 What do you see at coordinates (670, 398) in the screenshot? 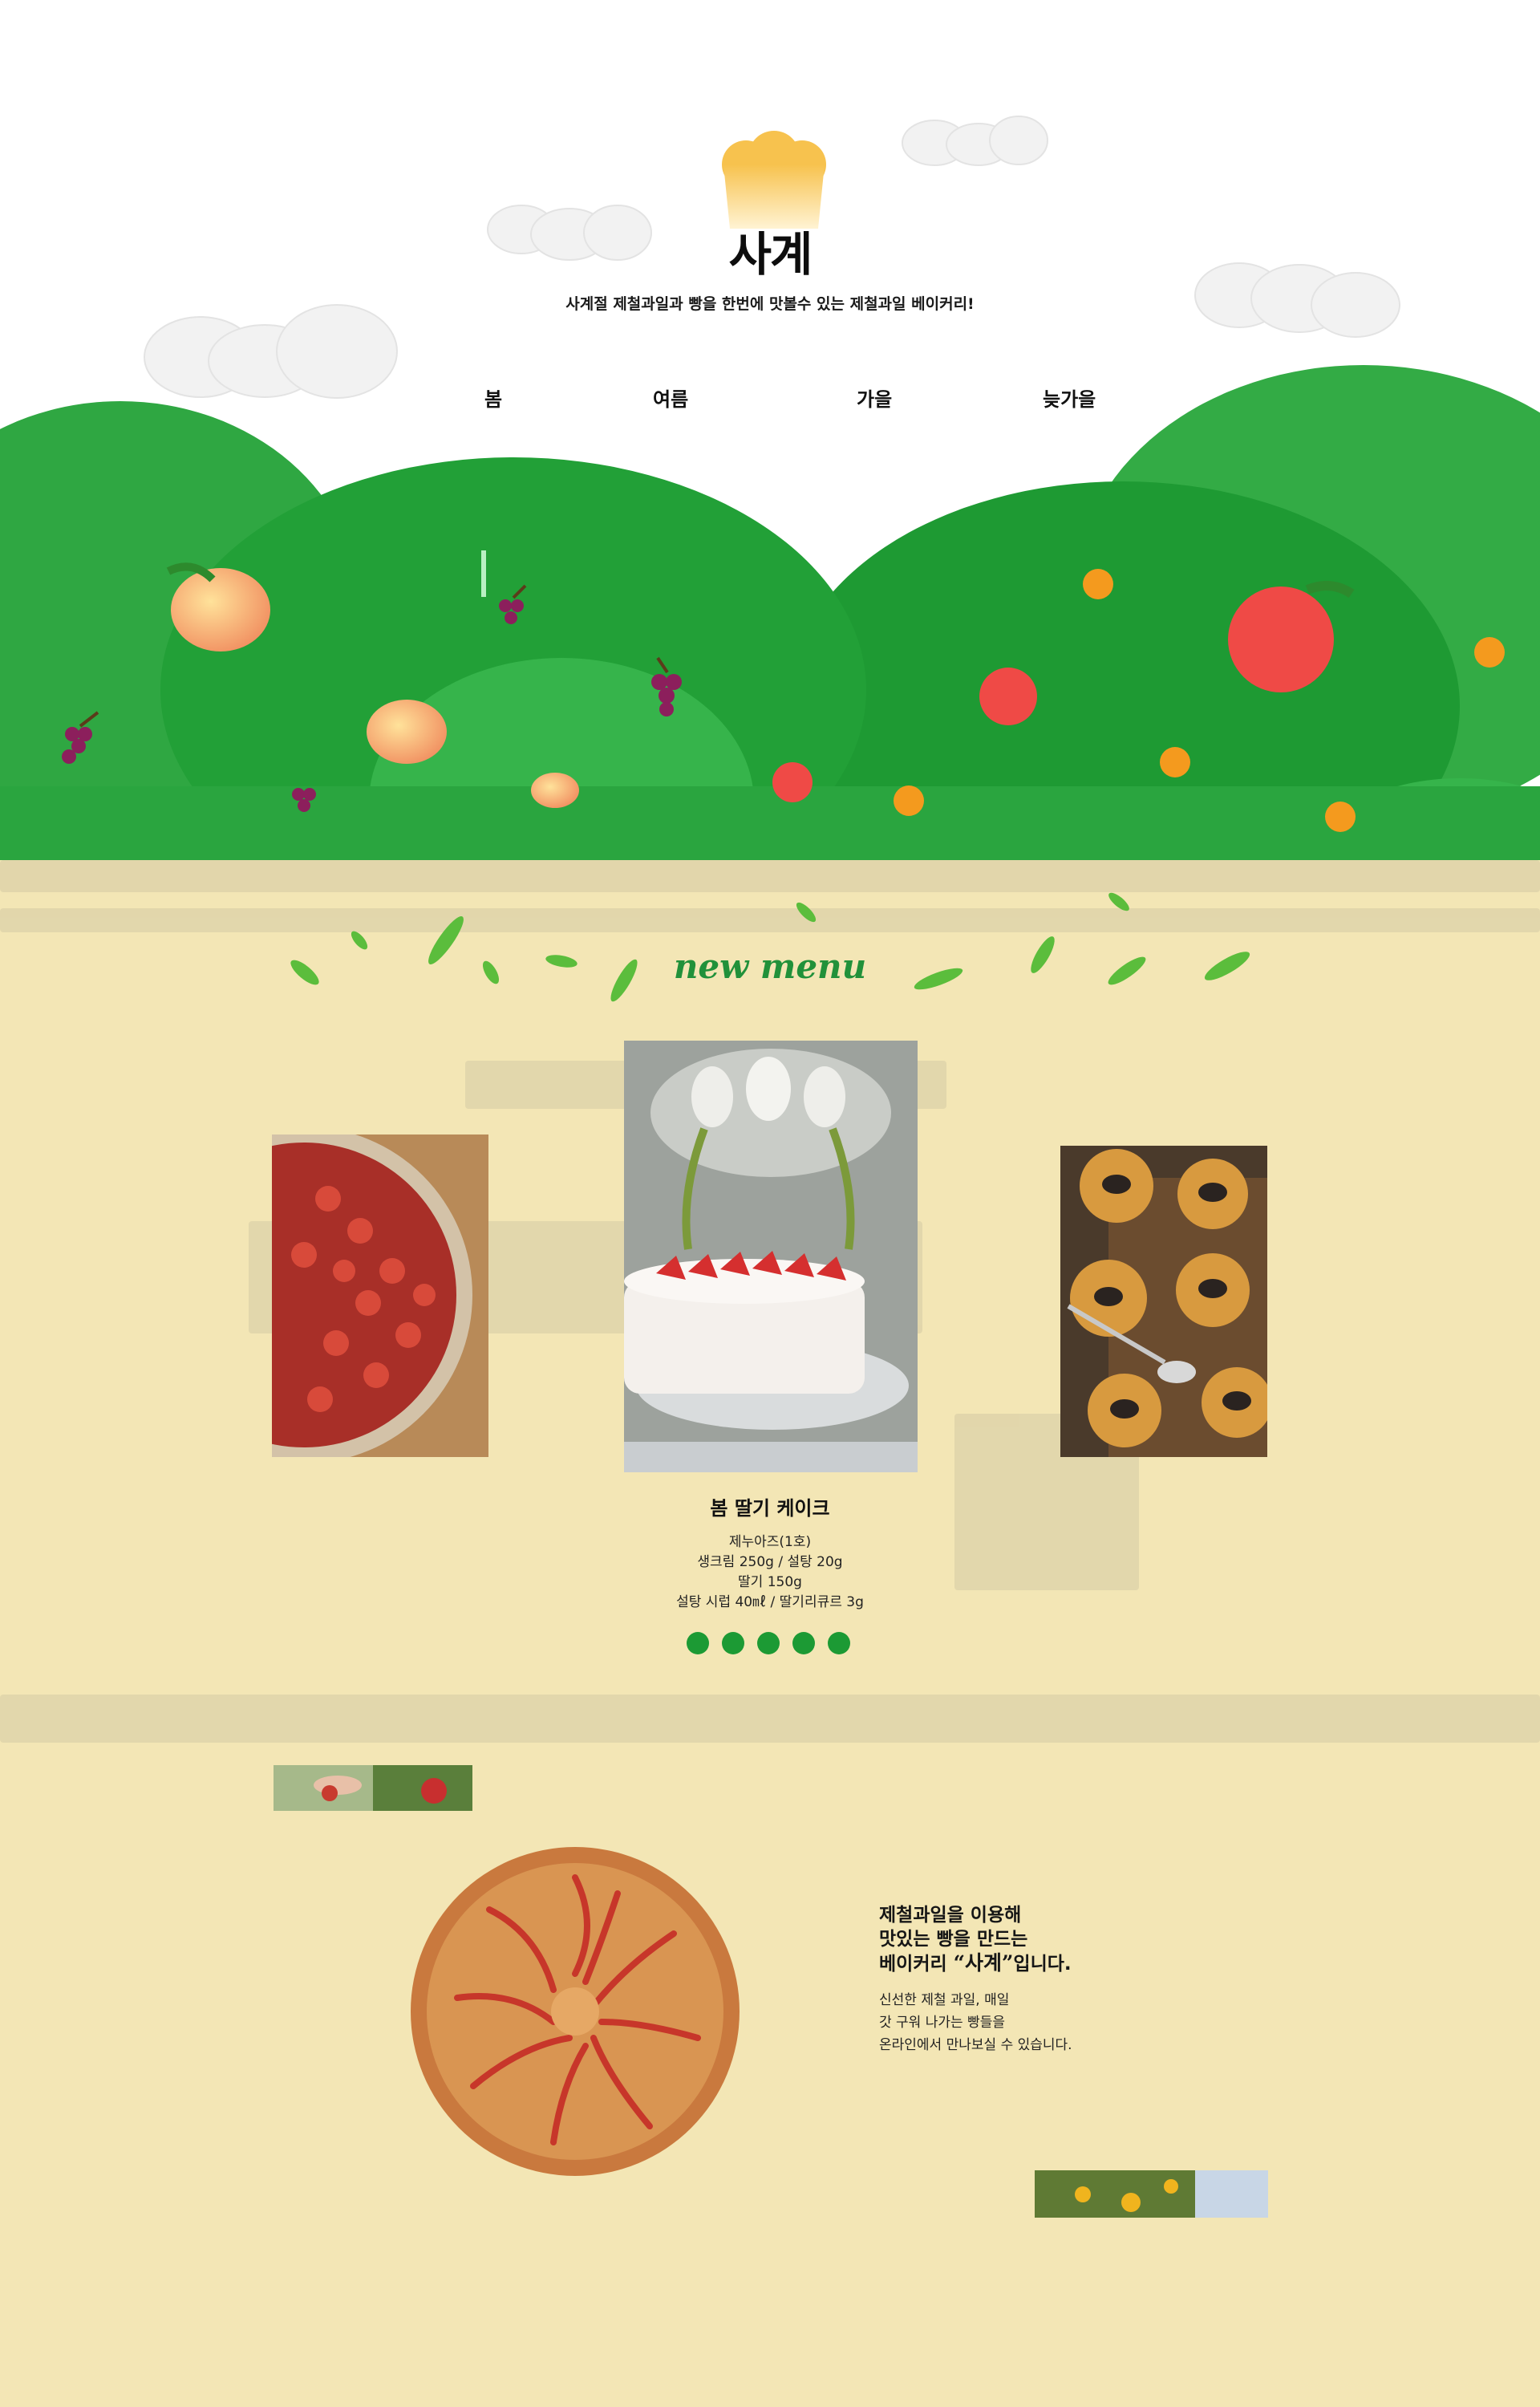
I see `nav-item-summer: 여름` at bounding box center [670, 398].